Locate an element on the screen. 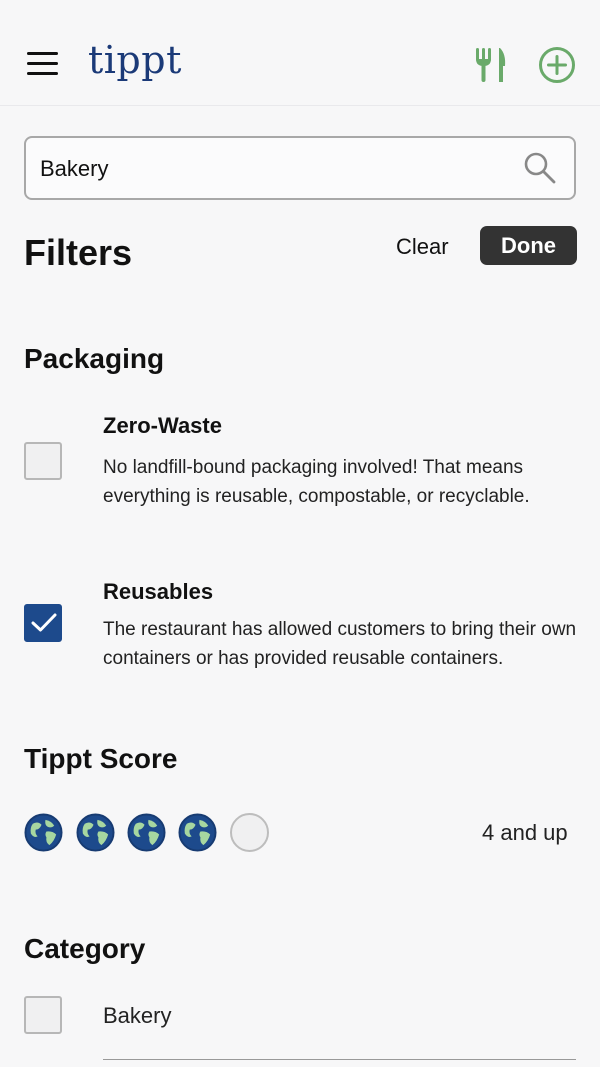 Image resolution: width=600 pixels, height=1067 pixels. filters-title: Filters is located at coordinates (78, 252).